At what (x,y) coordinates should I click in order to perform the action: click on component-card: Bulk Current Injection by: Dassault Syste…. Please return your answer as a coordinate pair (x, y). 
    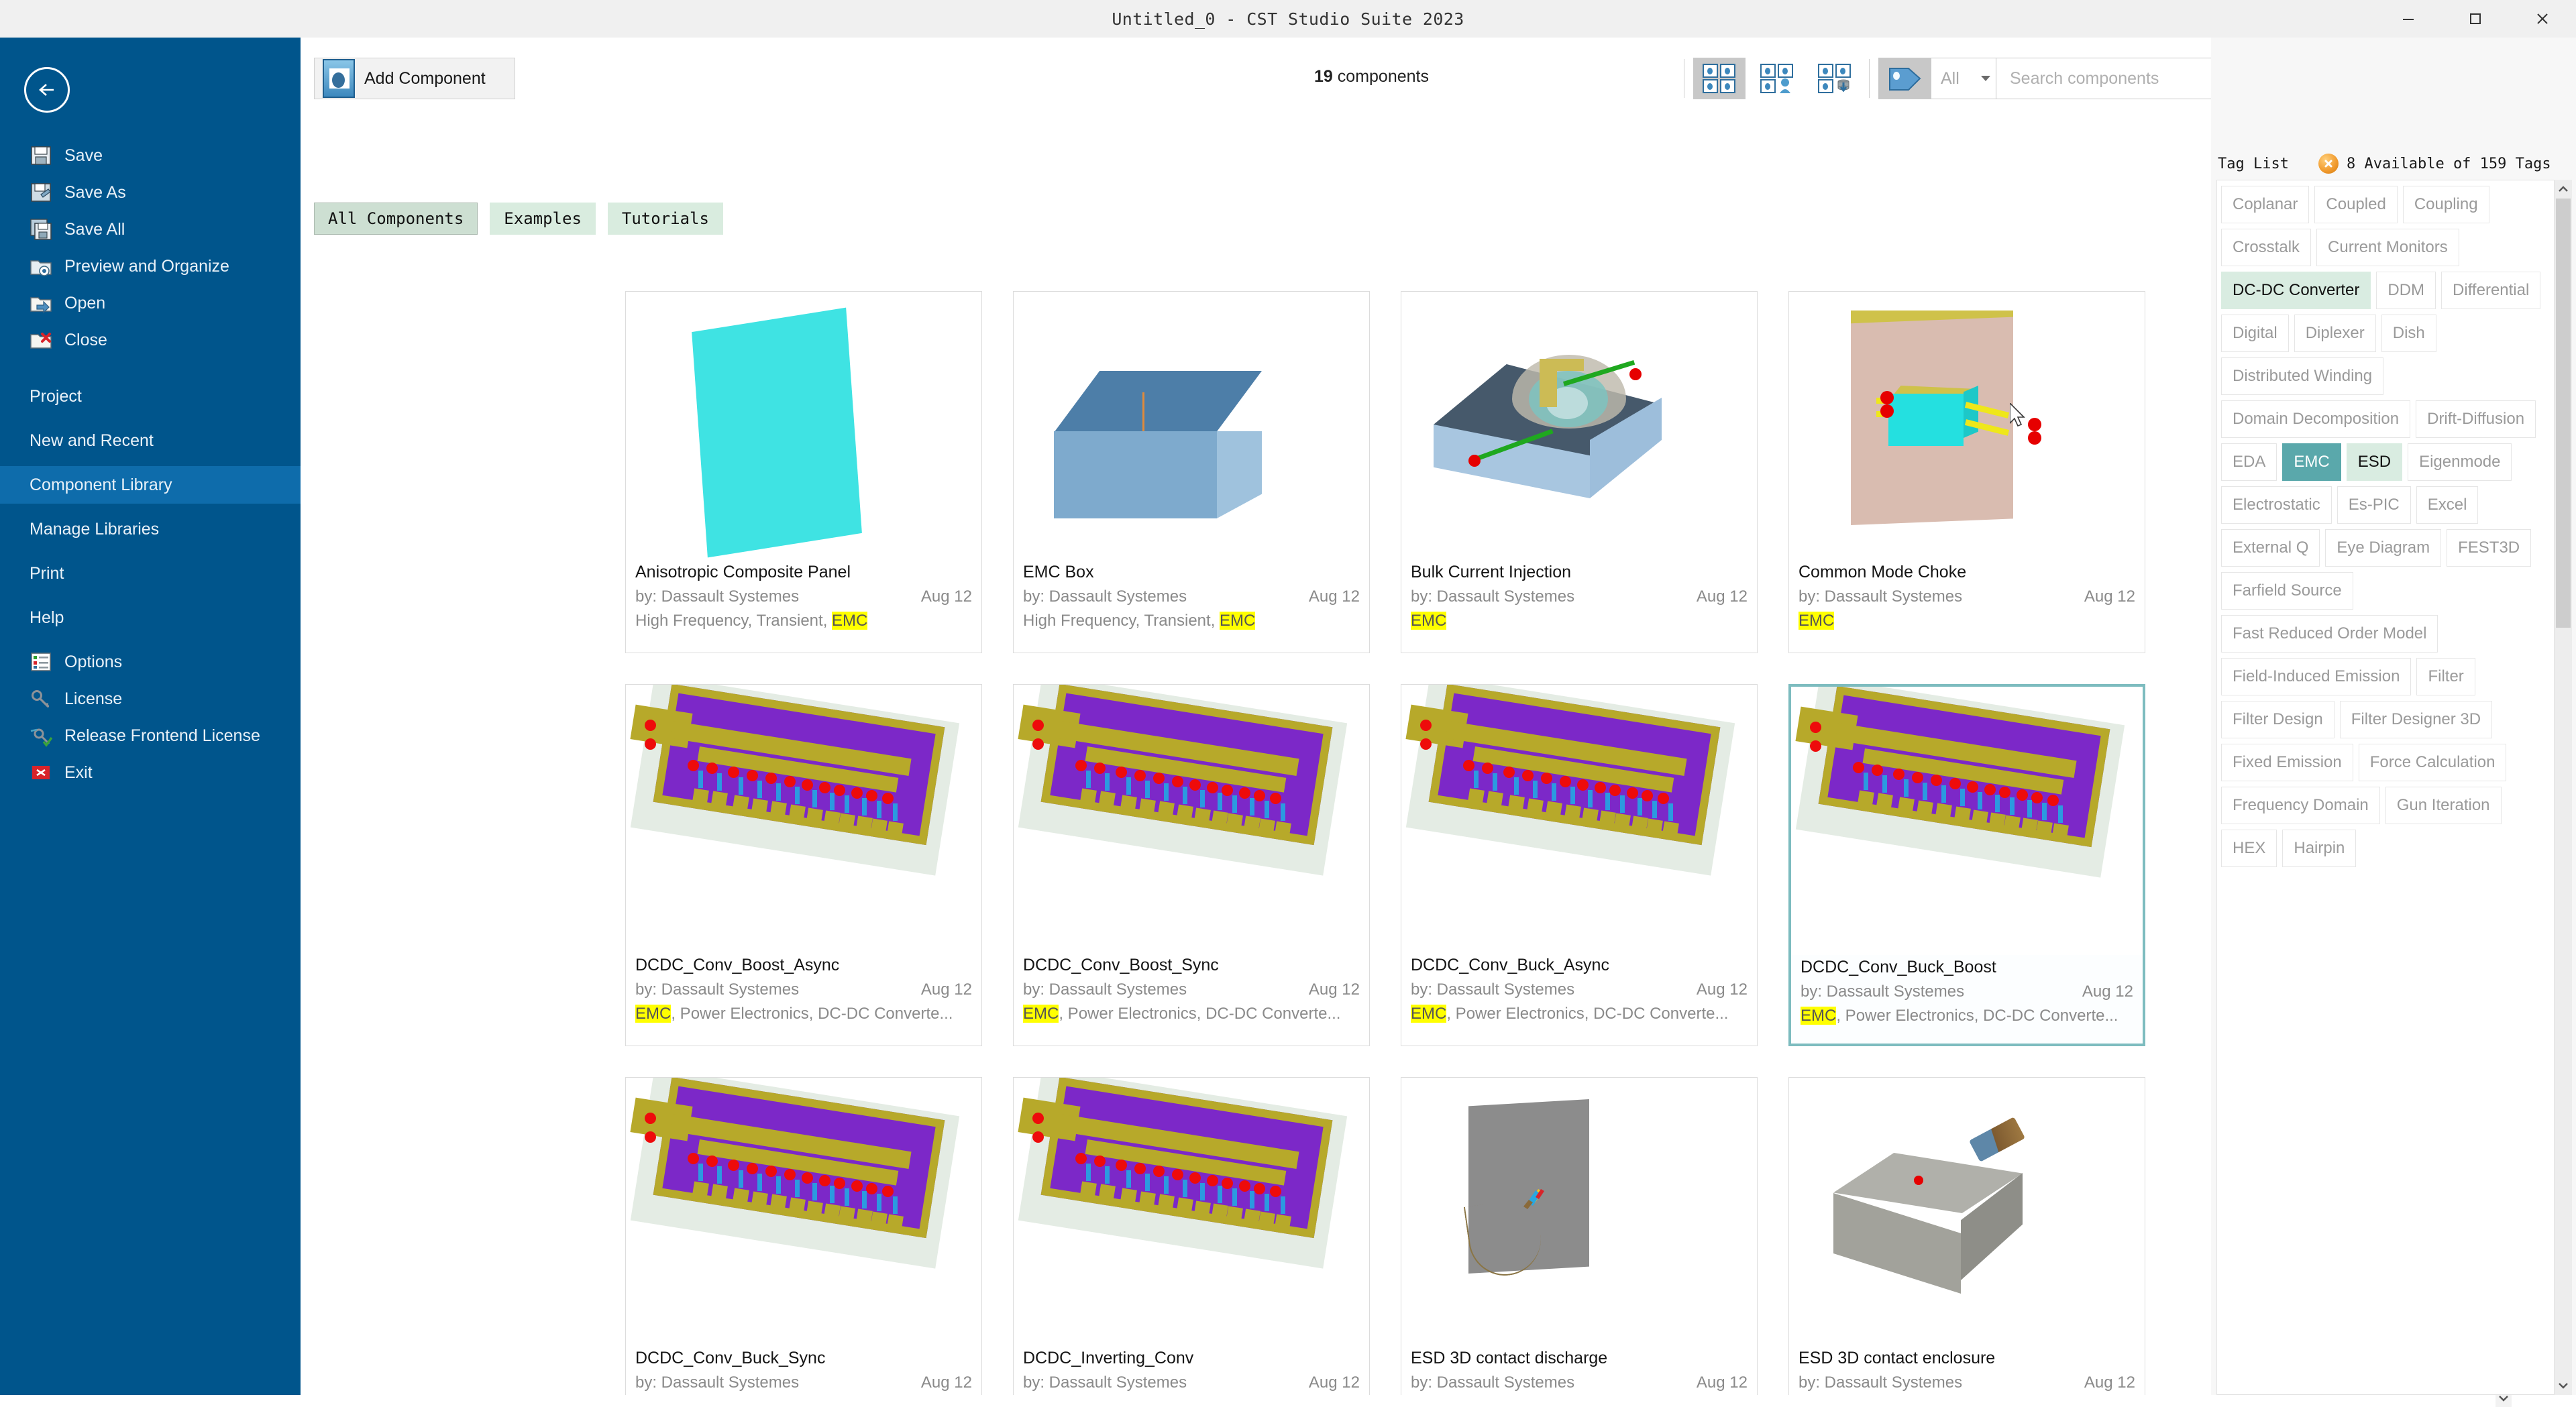
    Looking at the image, I should click on (1579, 472).